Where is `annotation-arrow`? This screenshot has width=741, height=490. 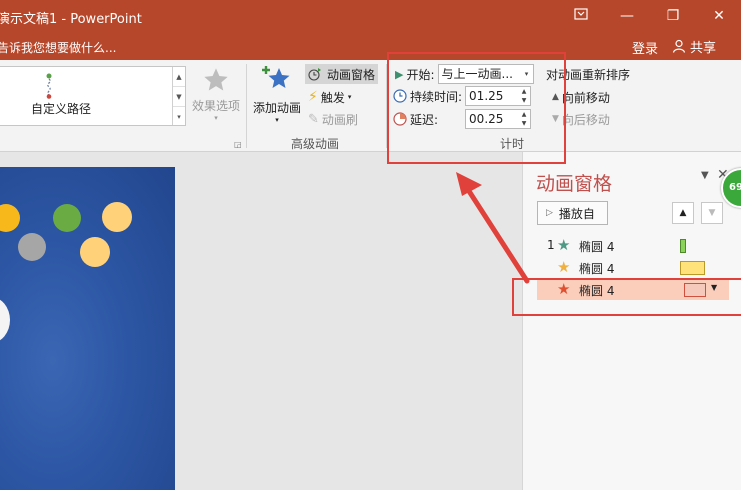 annotation-arrow is located at coordinates (493, 228).